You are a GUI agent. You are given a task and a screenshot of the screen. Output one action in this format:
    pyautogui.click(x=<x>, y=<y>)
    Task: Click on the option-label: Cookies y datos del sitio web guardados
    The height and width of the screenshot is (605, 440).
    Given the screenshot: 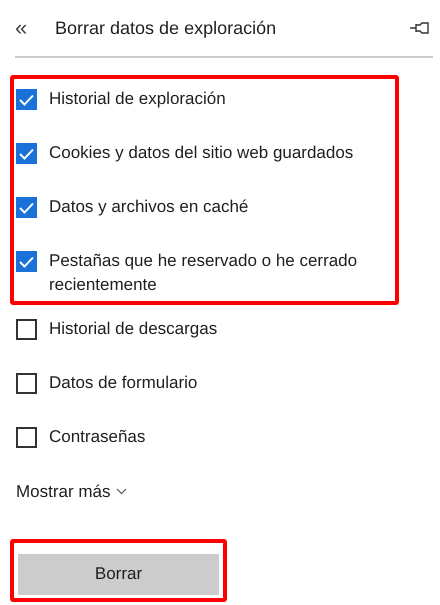 What is the action you would take?
    pyautogui.click(x=201, y=153)
    